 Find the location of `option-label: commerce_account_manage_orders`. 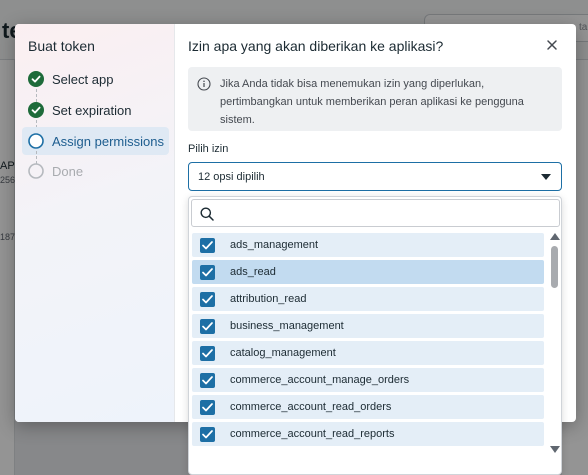

option-label: commerce_account_manage_orders is located at coordinates (320, 380).